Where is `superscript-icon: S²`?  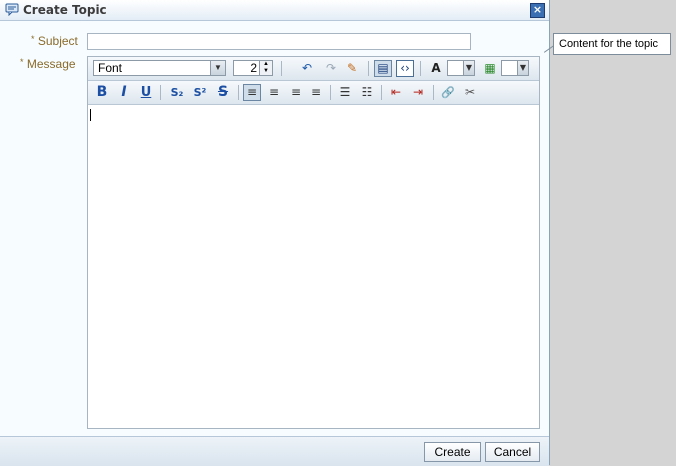 superscript-icon: S² is located at coordinates (200, 92).